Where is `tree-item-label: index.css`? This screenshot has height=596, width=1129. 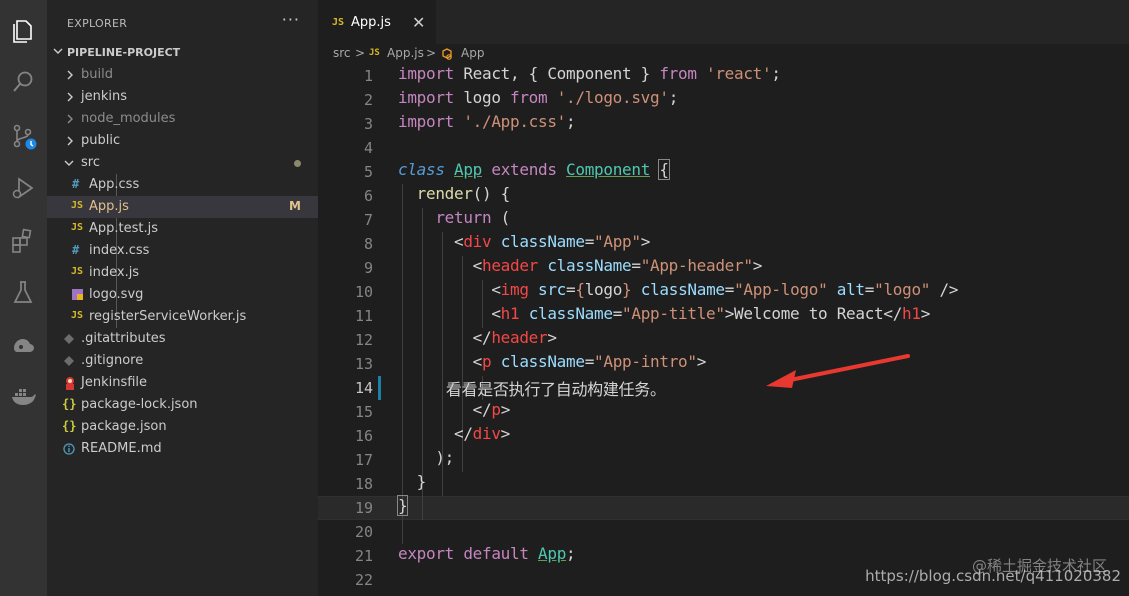
tree-item-label: index.css is located at coordinates (119, 250).